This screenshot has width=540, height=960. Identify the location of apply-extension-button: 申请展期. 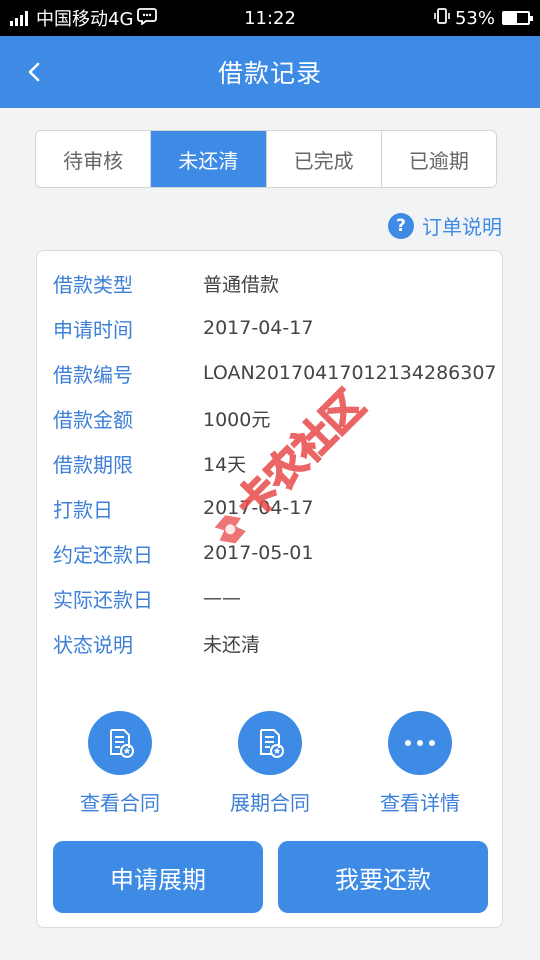
(158, 877).